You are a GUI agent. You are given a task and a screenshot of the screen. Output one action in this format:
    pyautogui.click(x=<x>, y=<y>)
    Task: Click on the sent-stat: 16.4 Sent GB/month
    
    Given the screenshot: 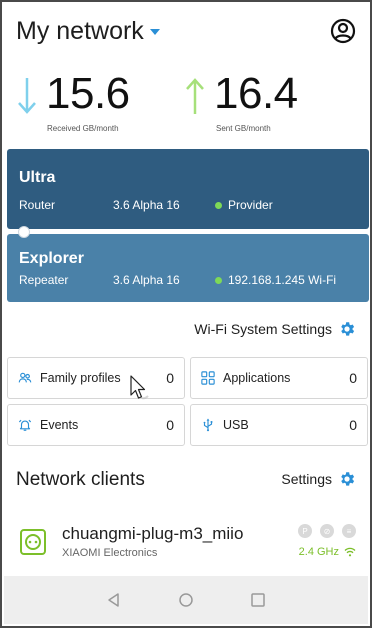 What is the action you would take?
    pyautogui.click(x=241, y=100)
    